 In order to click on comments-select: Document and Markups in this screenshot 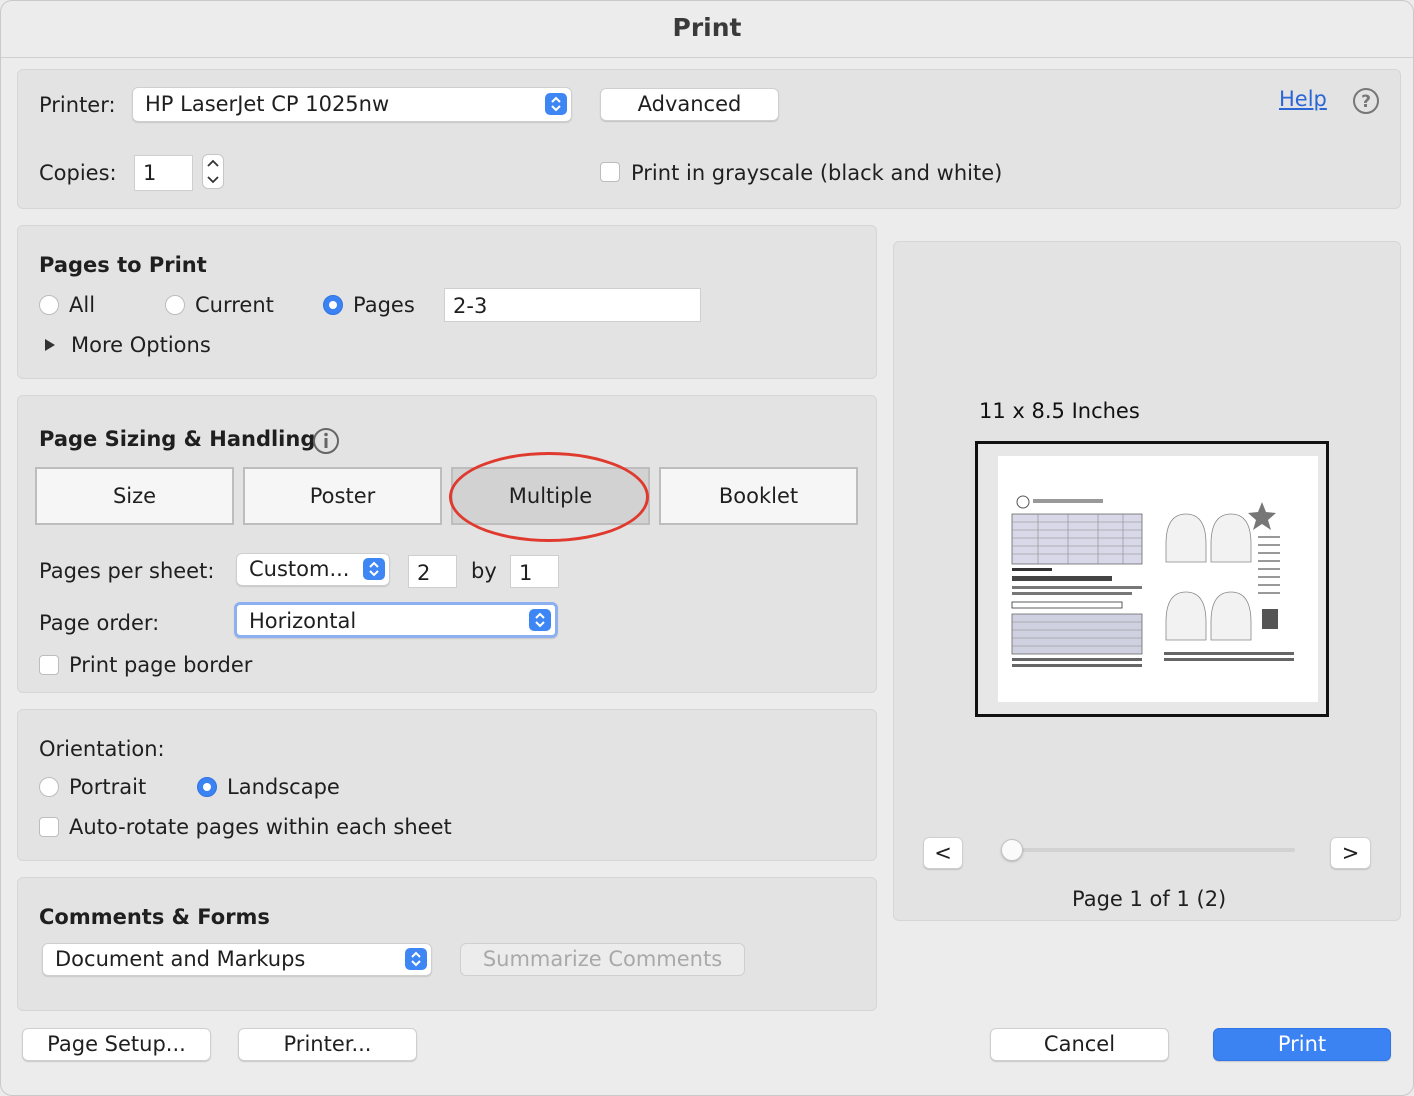, I will do `click(237, 959)`.